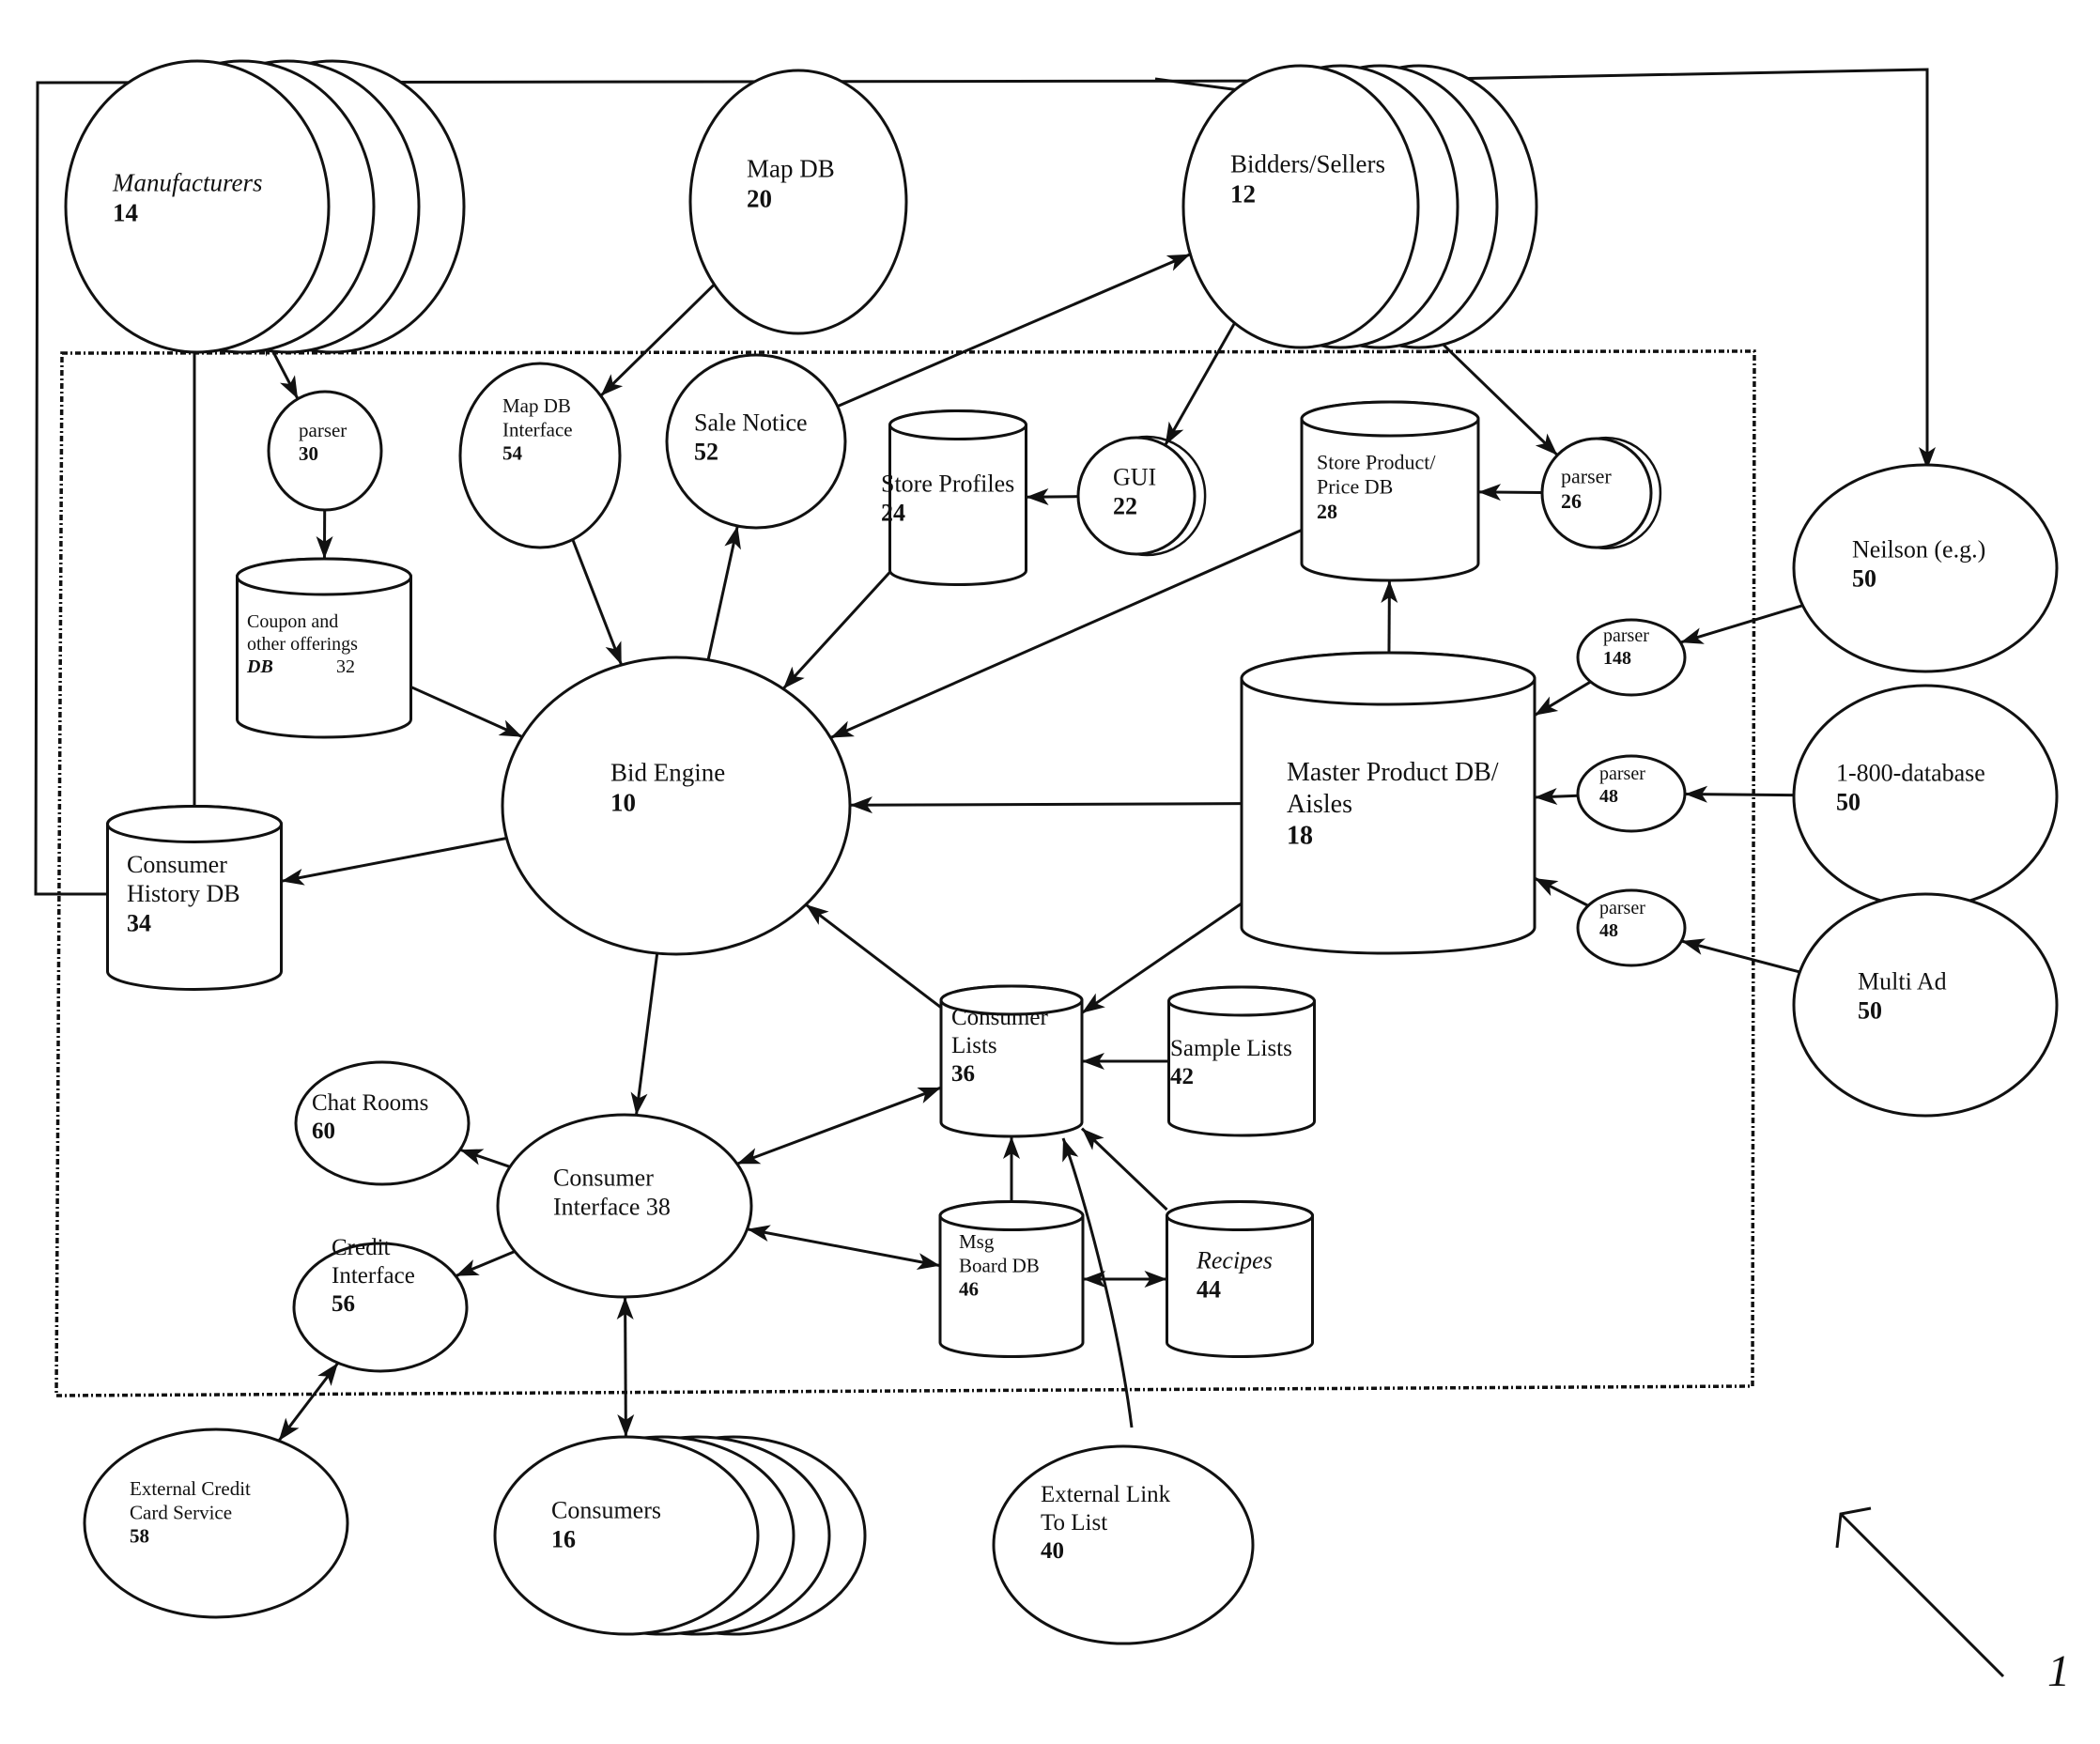 The height and width of the screenshot is (1744, 2100). Describe the element at coordinates (1355, 487) in the screenshot. I see `store-product-price-db-label: Price DB` at that location.